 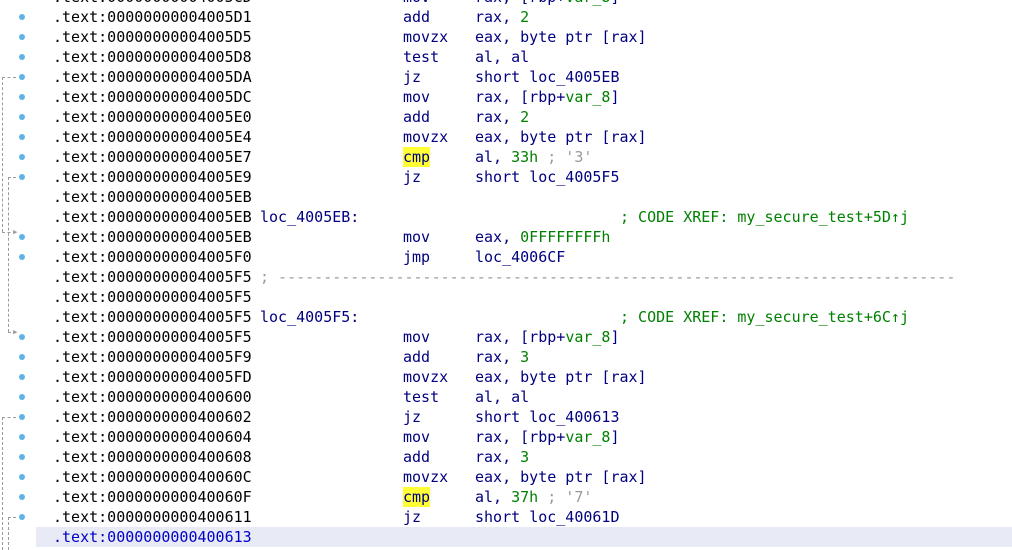 I want to click on operands: al, 33h ; '3', so click(x=533, y=157).